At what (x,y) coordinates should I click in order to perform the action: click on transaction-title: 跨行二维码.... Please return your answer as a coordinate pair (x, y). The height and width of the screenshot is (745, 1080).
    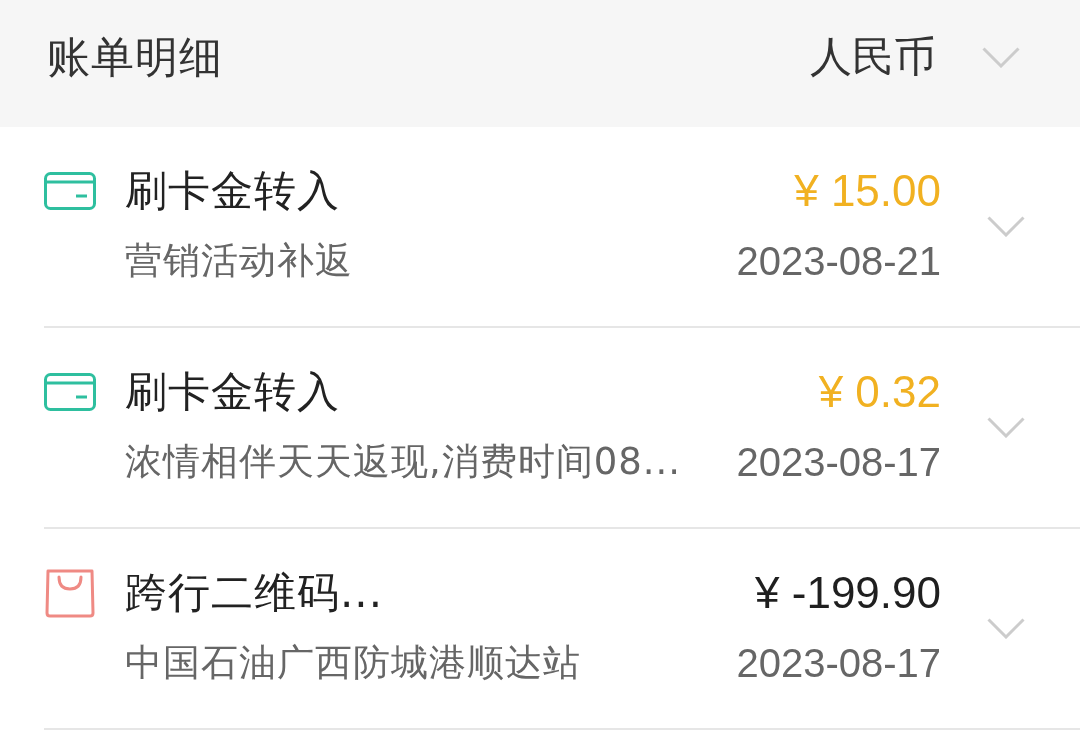
    Looking at the image, I should click on (255, 593).